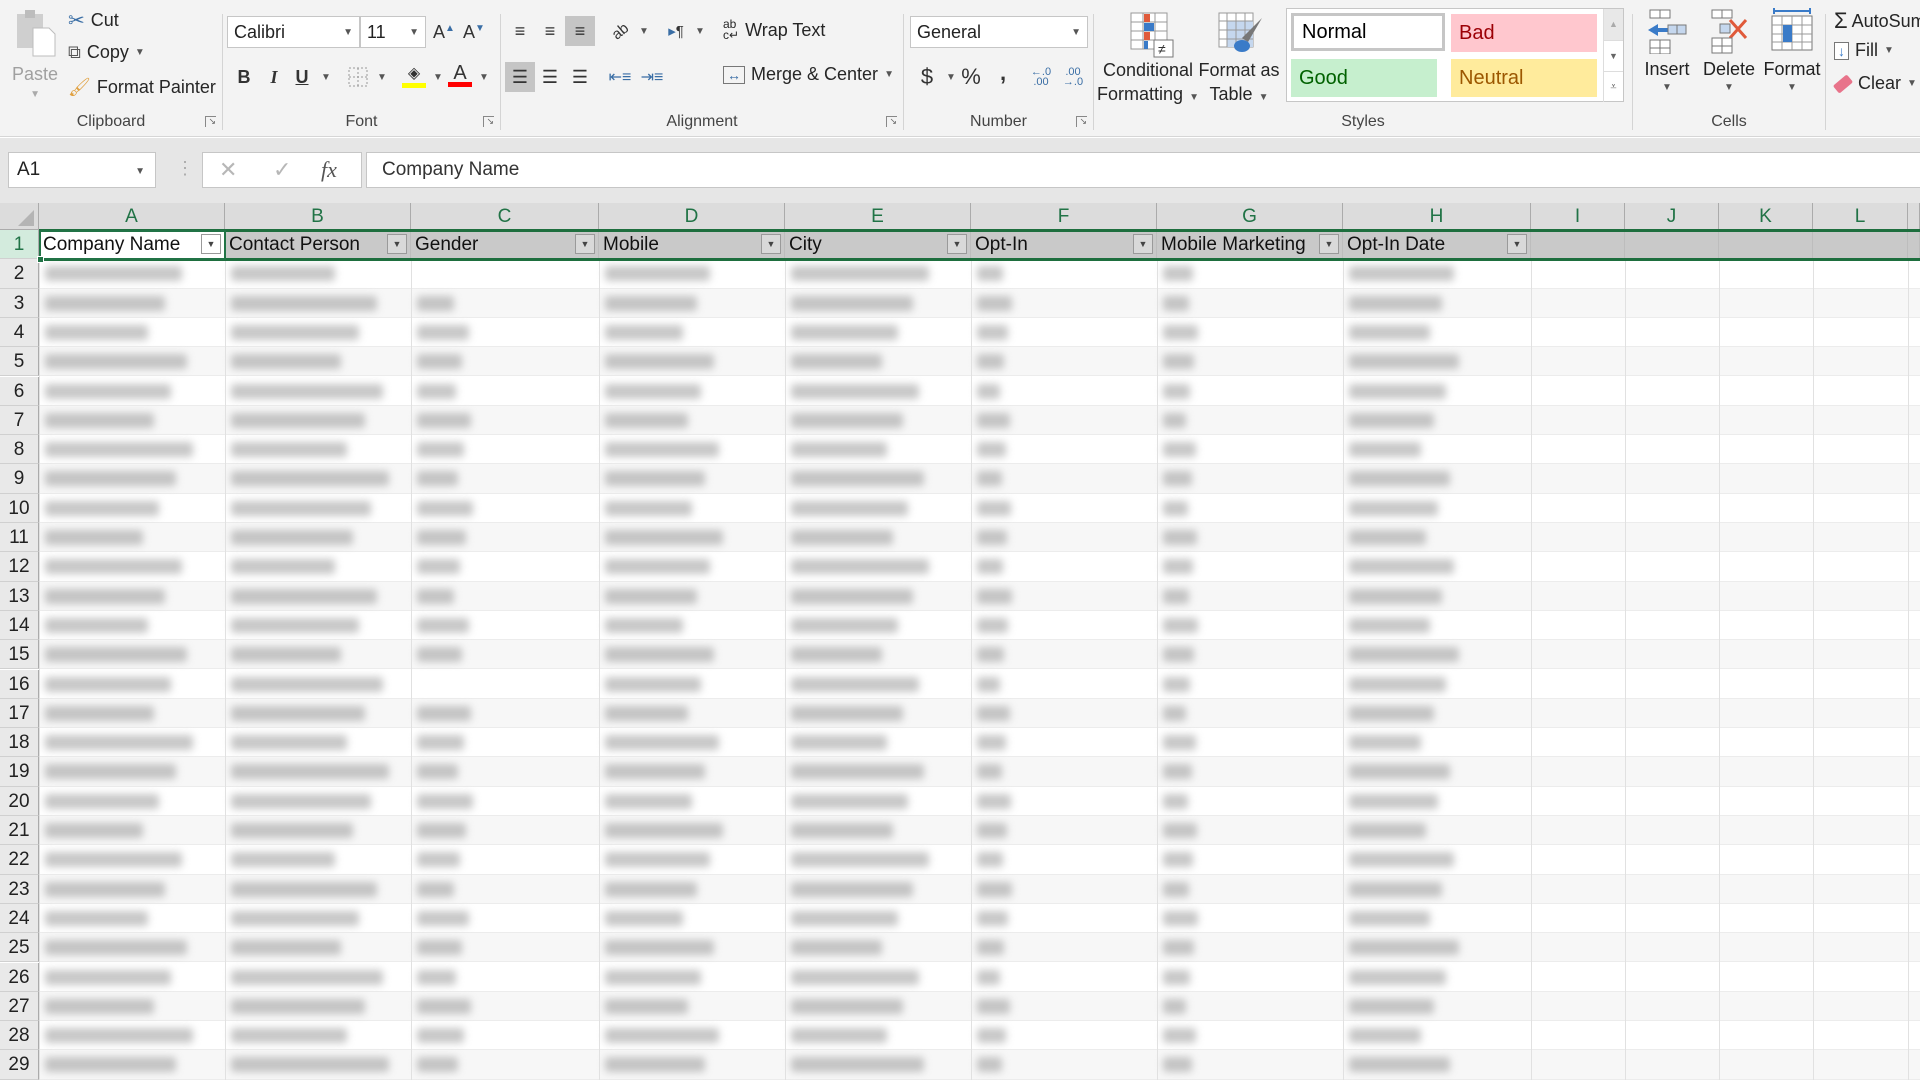 The image size is (1920, 1080). Describe the element at coordinates (19, 713) in the screenshot. I see `row-header-17: 17` at that location.